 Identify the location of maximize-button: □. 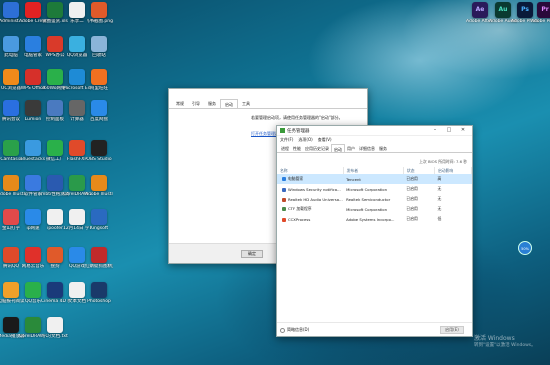
(449, 130).